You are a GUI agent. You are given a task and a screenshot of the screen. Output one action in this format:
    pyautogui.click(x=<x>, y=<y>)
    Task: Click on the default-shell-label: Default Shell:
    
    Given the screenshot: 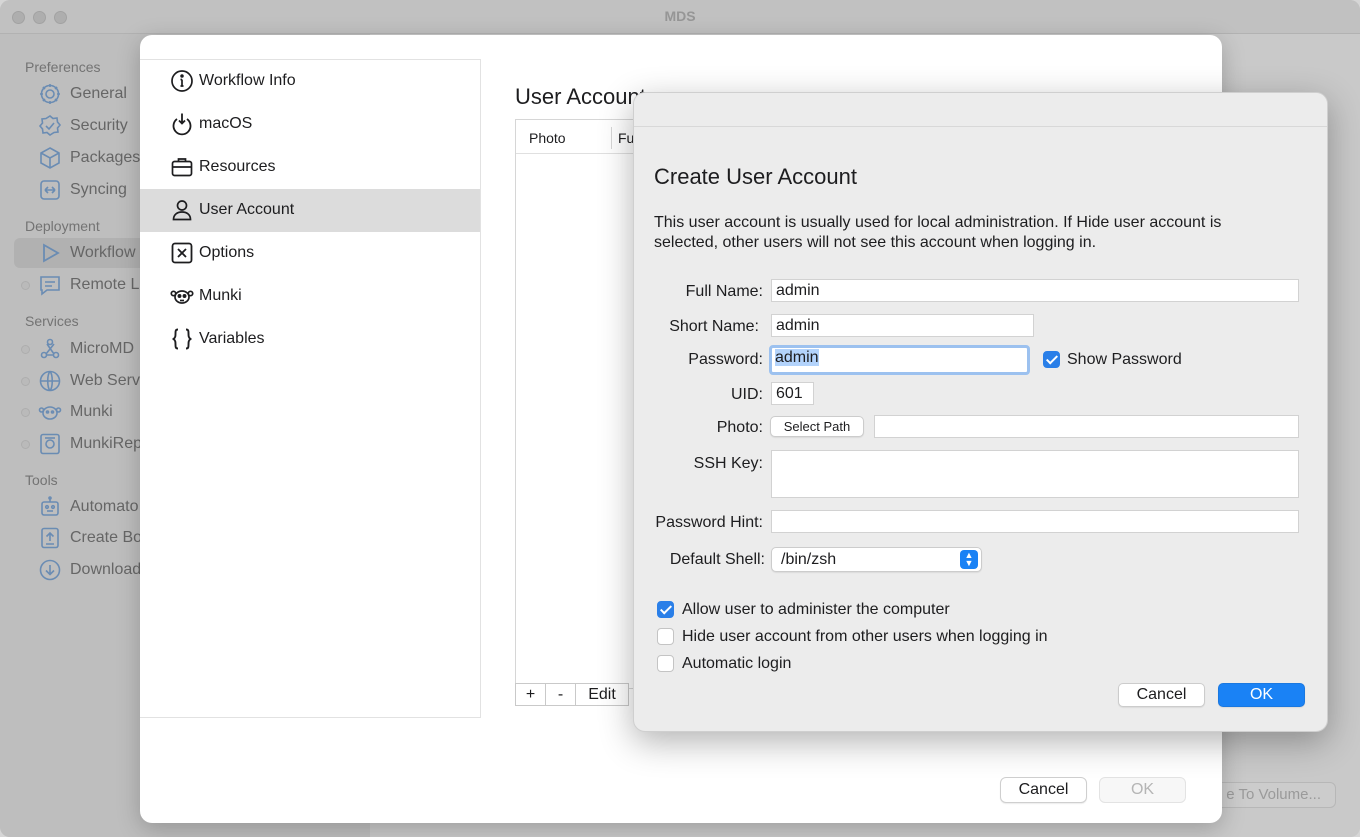 What is the action you would take?
    pyautogui.click(x=717, y=559)
    